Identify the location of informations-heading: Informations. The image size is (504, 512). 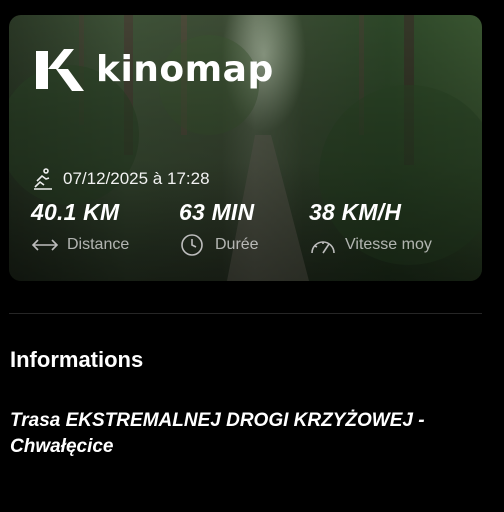
(77, 359).